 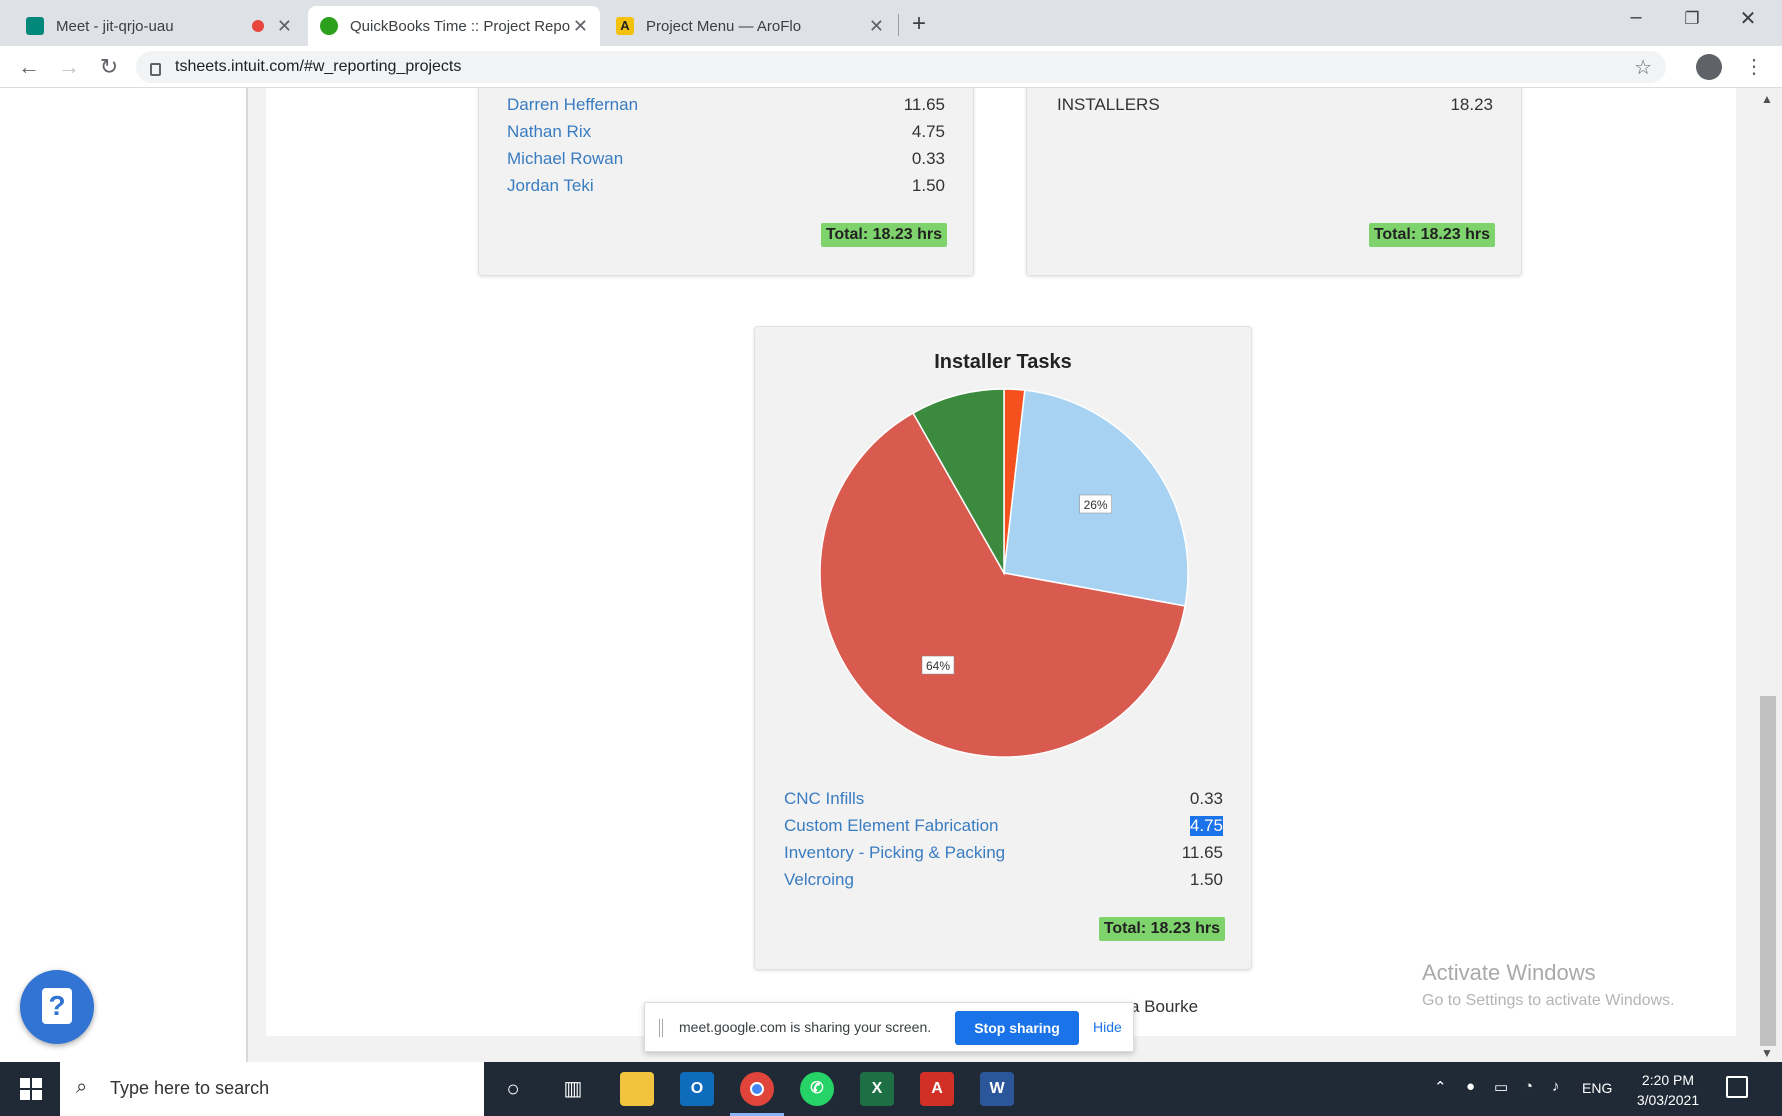 I want to click on group-name: INSTALLERS, so click(x=1108, y=104).